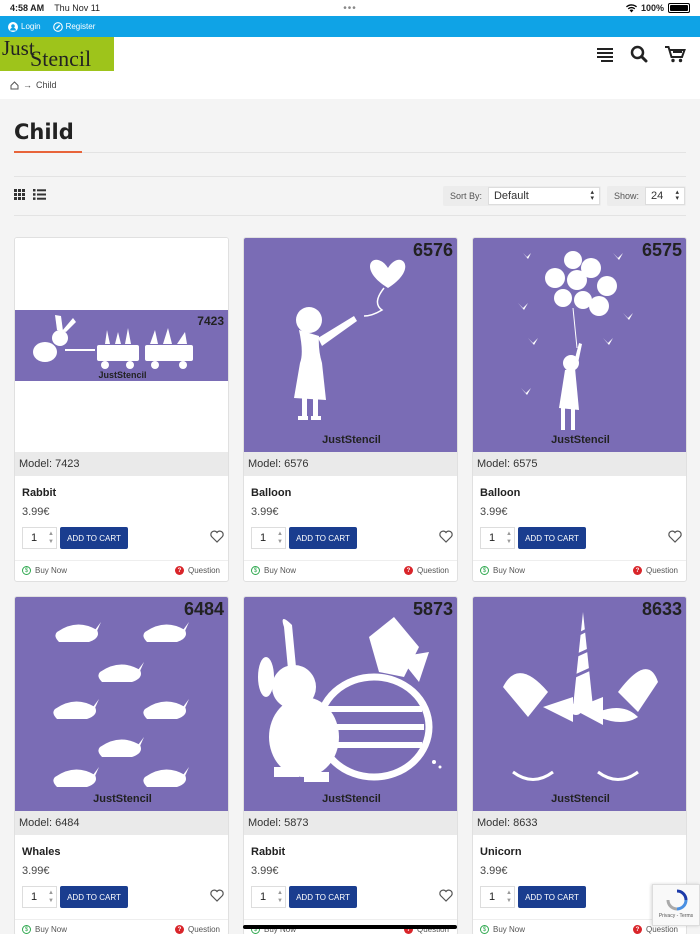  Describe the element at coordinates (350, 26) in the screenshot. I see `account-bar: Login Register` at that location.